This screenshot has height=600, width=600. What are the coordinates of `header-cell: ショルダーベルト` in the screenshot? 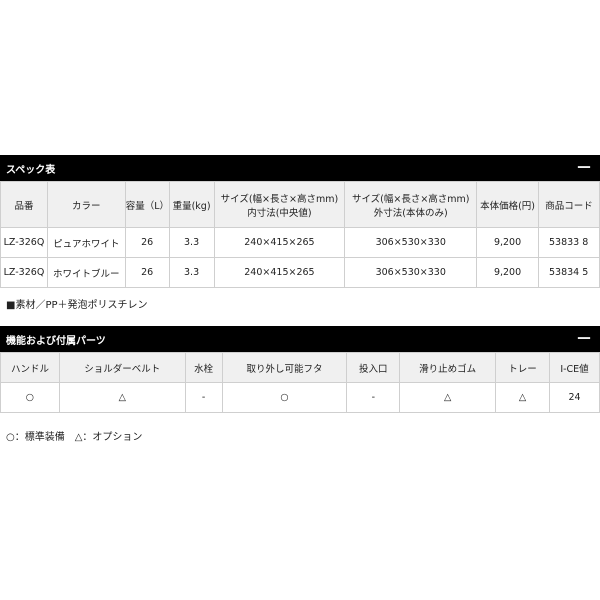 It's located at (122, 367).